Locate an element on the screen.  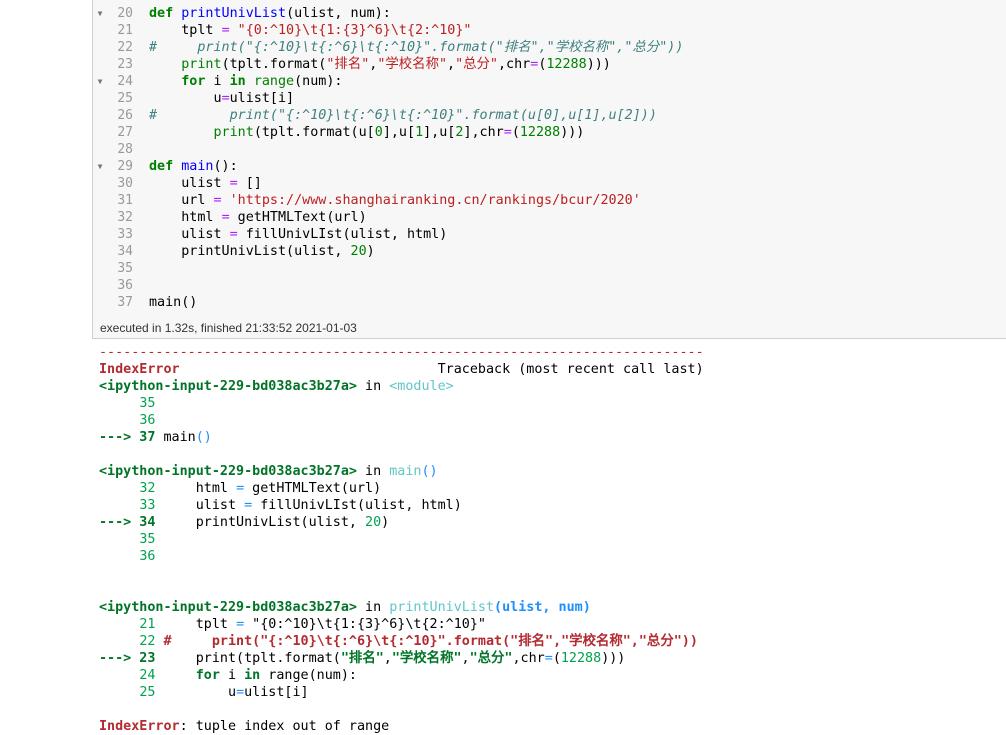
output-token: in is located at coordinates (373, 386).